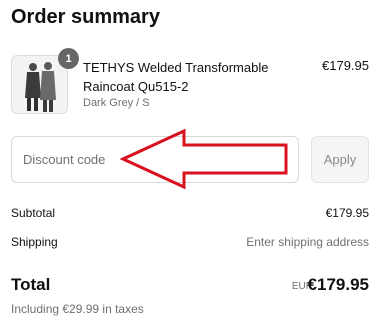  I want to click on shipping-value: Enter shipping address, so click(307, 242).